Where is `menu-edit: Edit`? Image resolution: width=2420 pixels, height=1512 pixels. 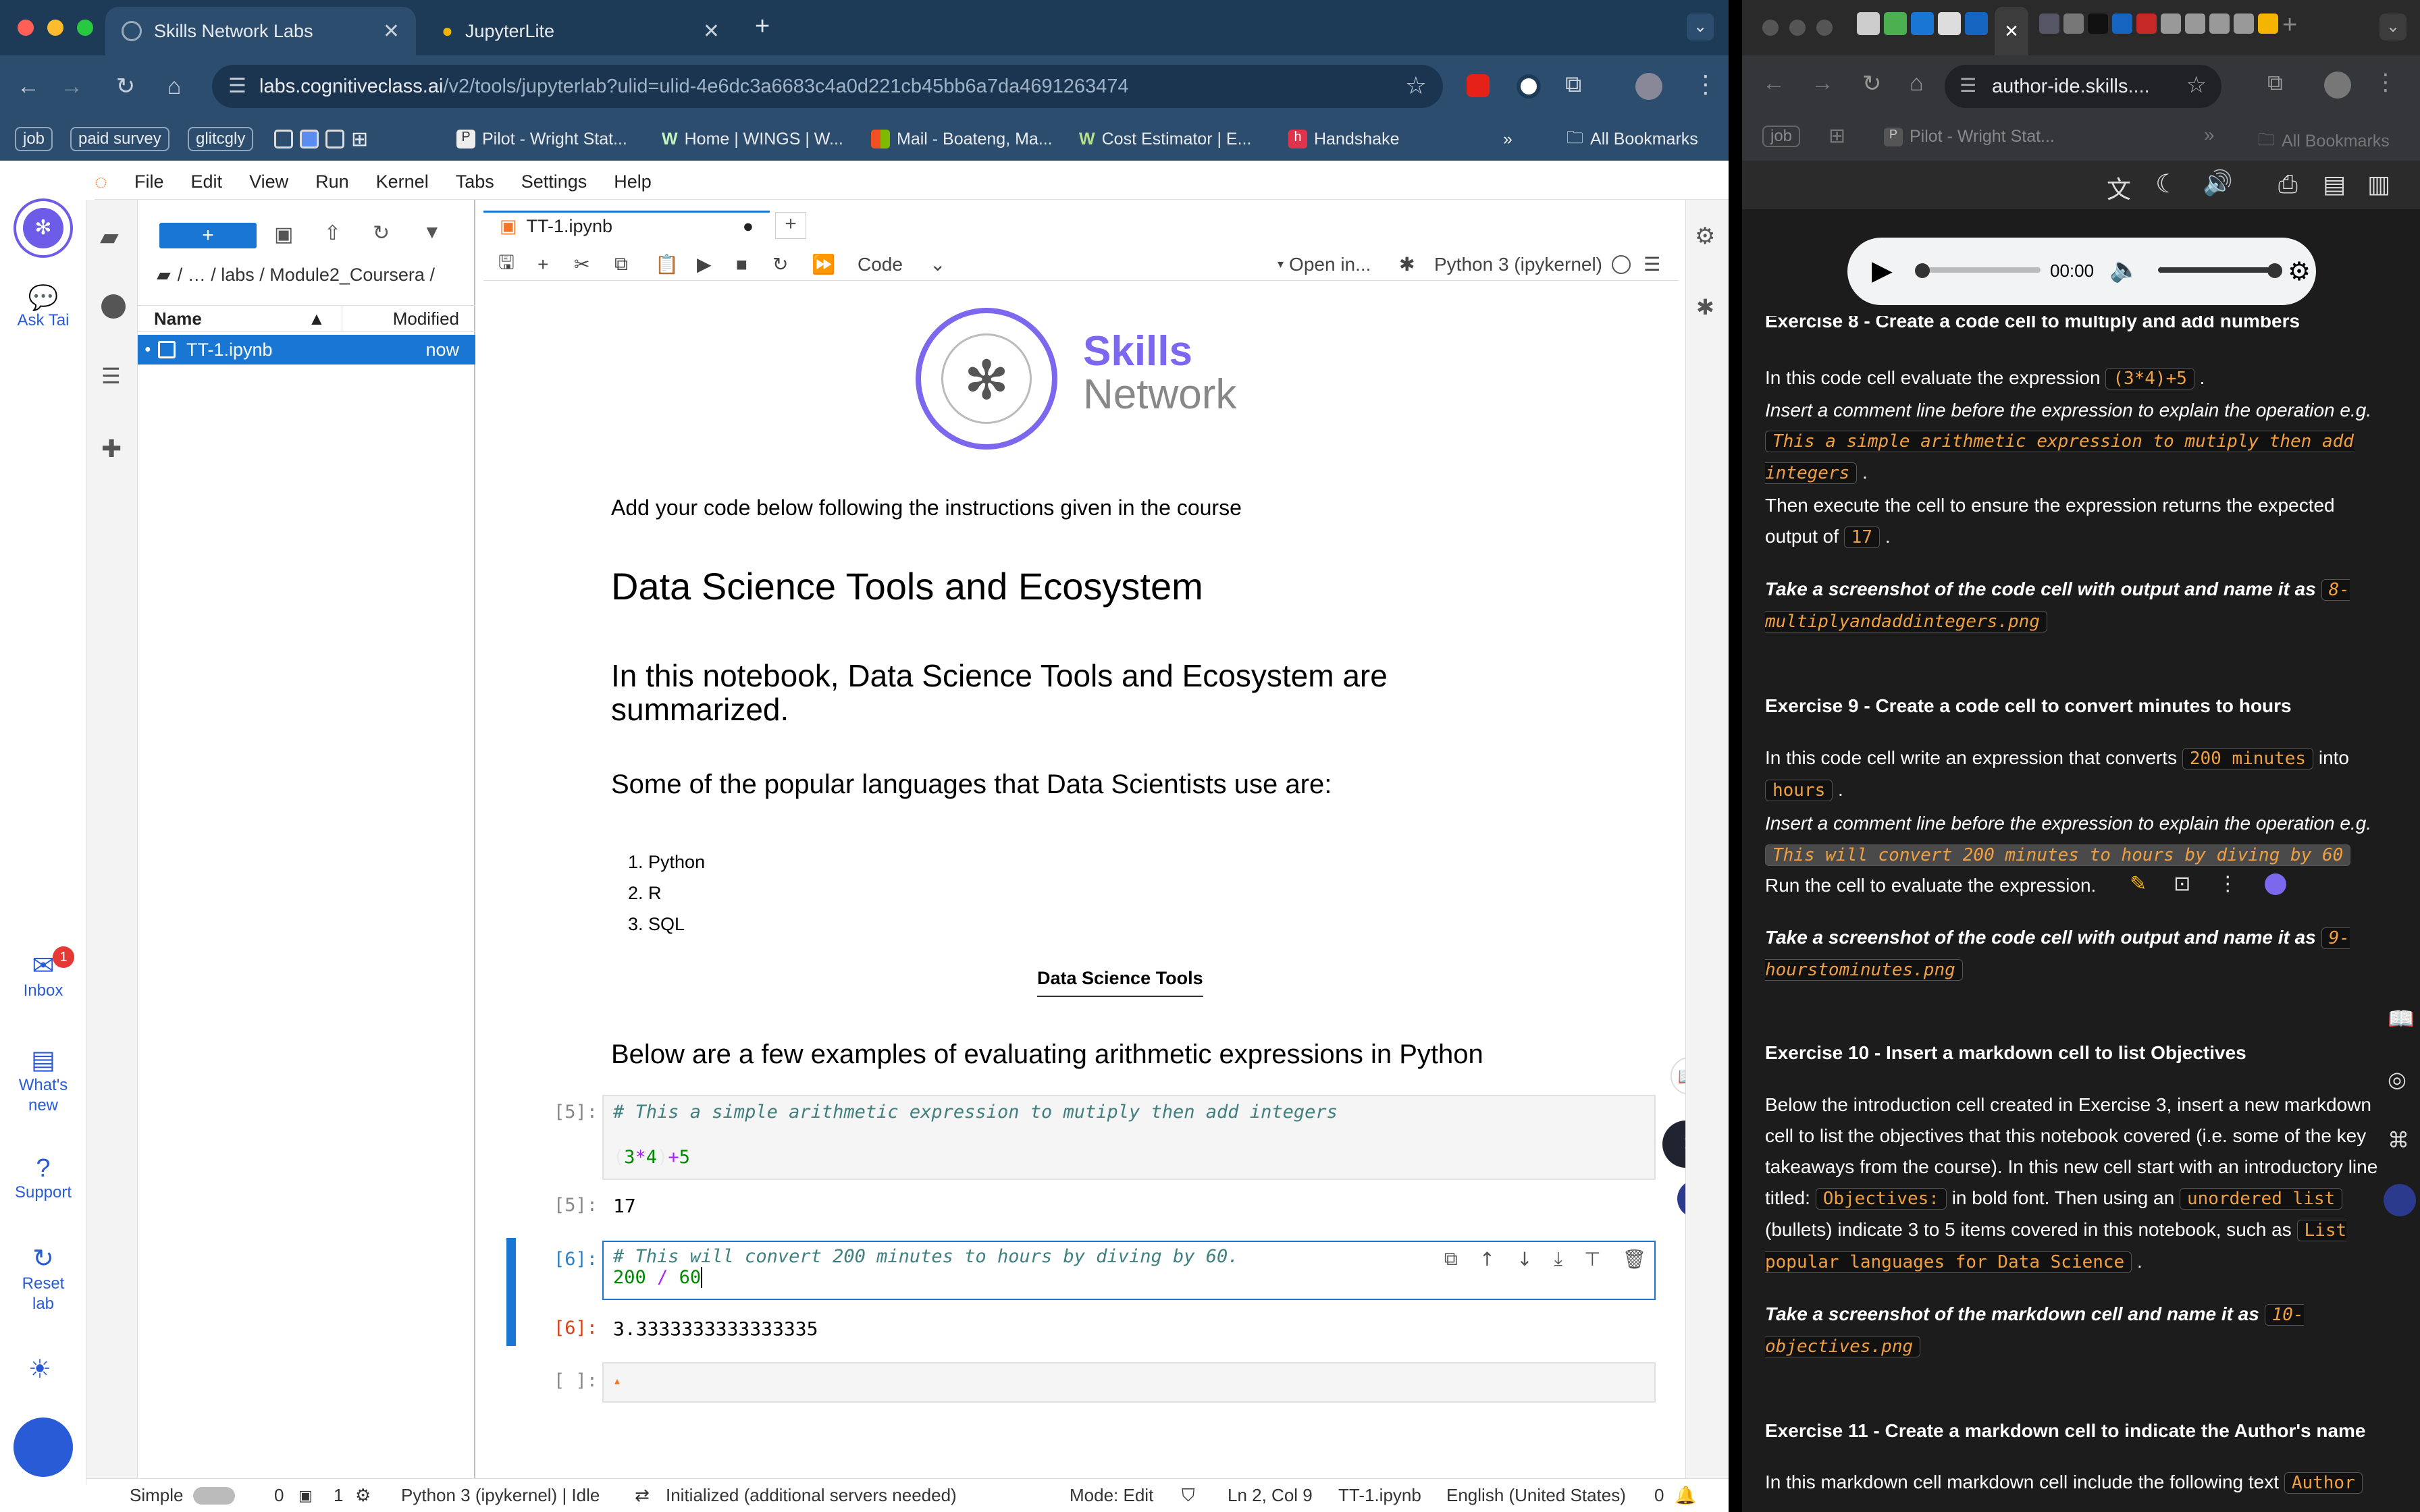
menu-edit: Edit is located at coordinates (207, 181).